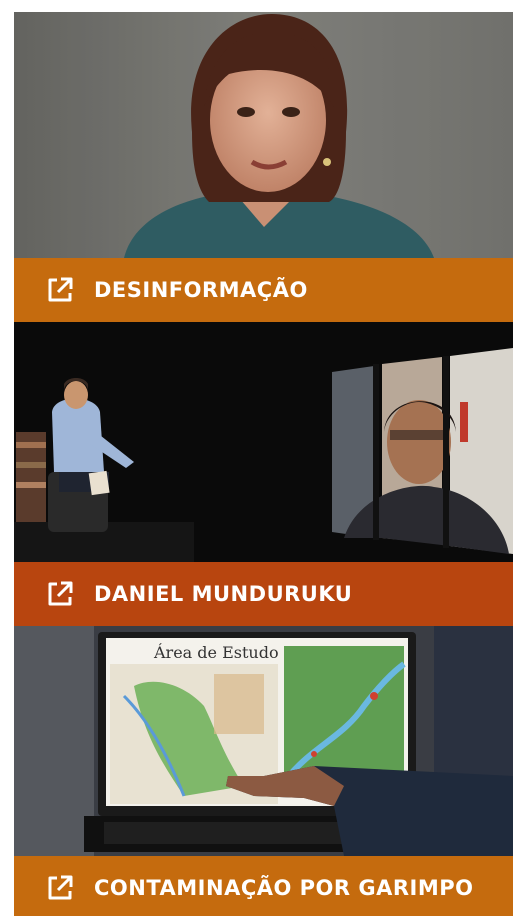  I want to click on card-title: DESINFORMAÇÃO, so click(201, 290).